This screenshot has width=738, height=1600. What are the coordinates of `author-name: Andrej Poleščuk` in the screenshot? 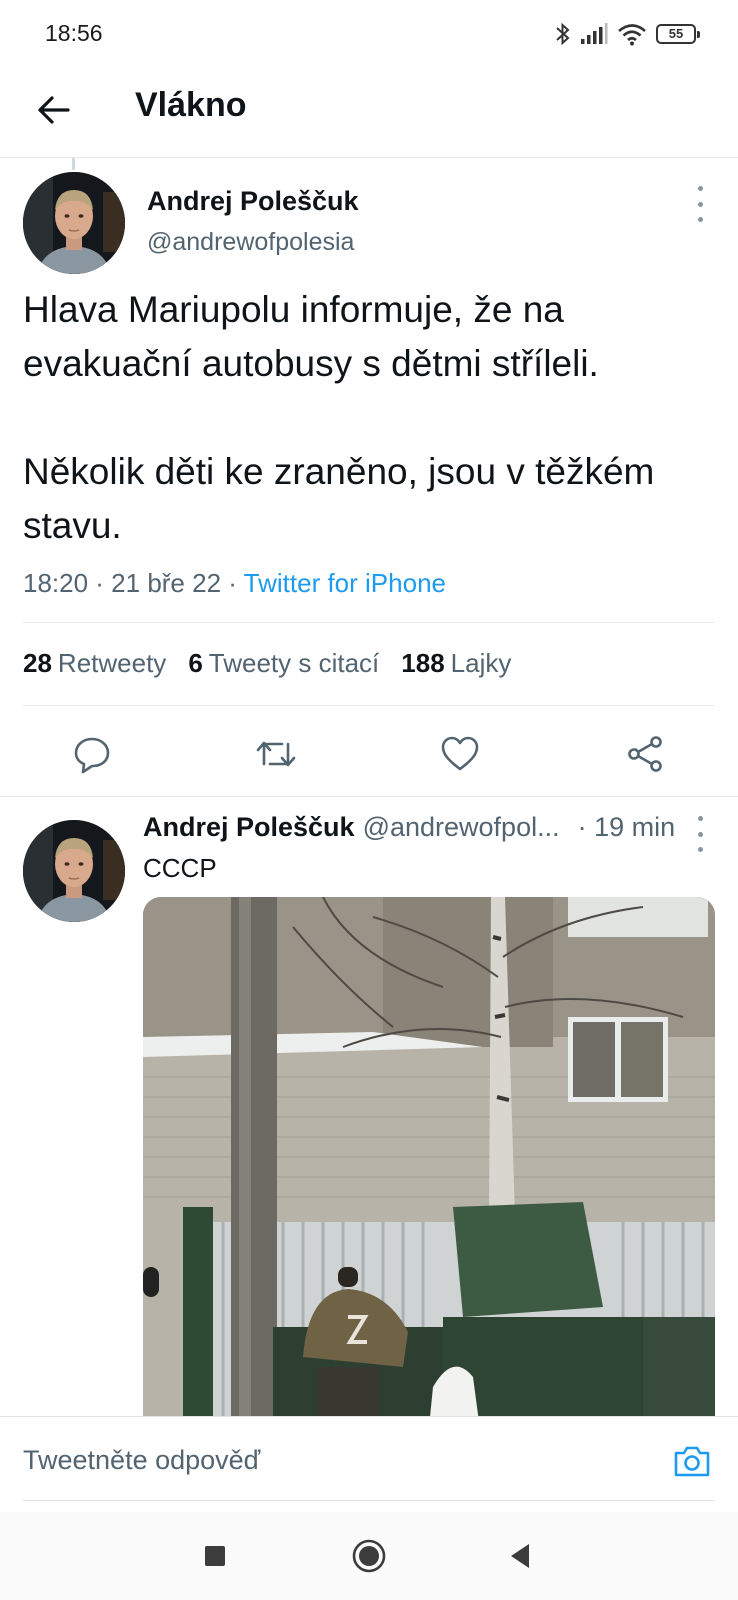 It's located at (253, 201).